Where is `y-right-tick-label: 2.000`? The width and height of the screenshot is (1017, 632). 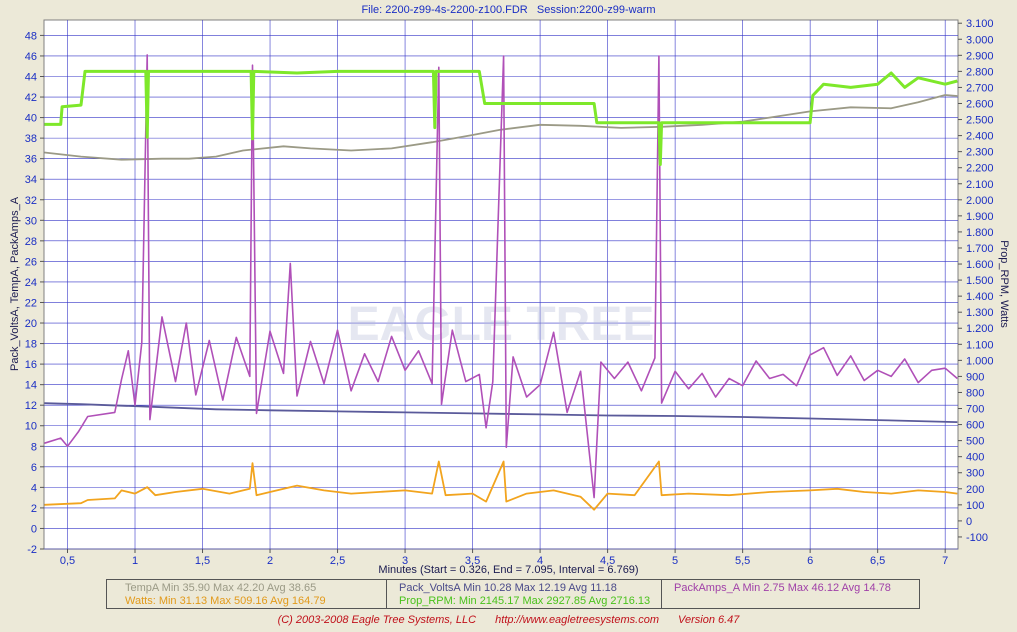 y-right-tick-label: 2.000 is located at coordinates (980, 201).